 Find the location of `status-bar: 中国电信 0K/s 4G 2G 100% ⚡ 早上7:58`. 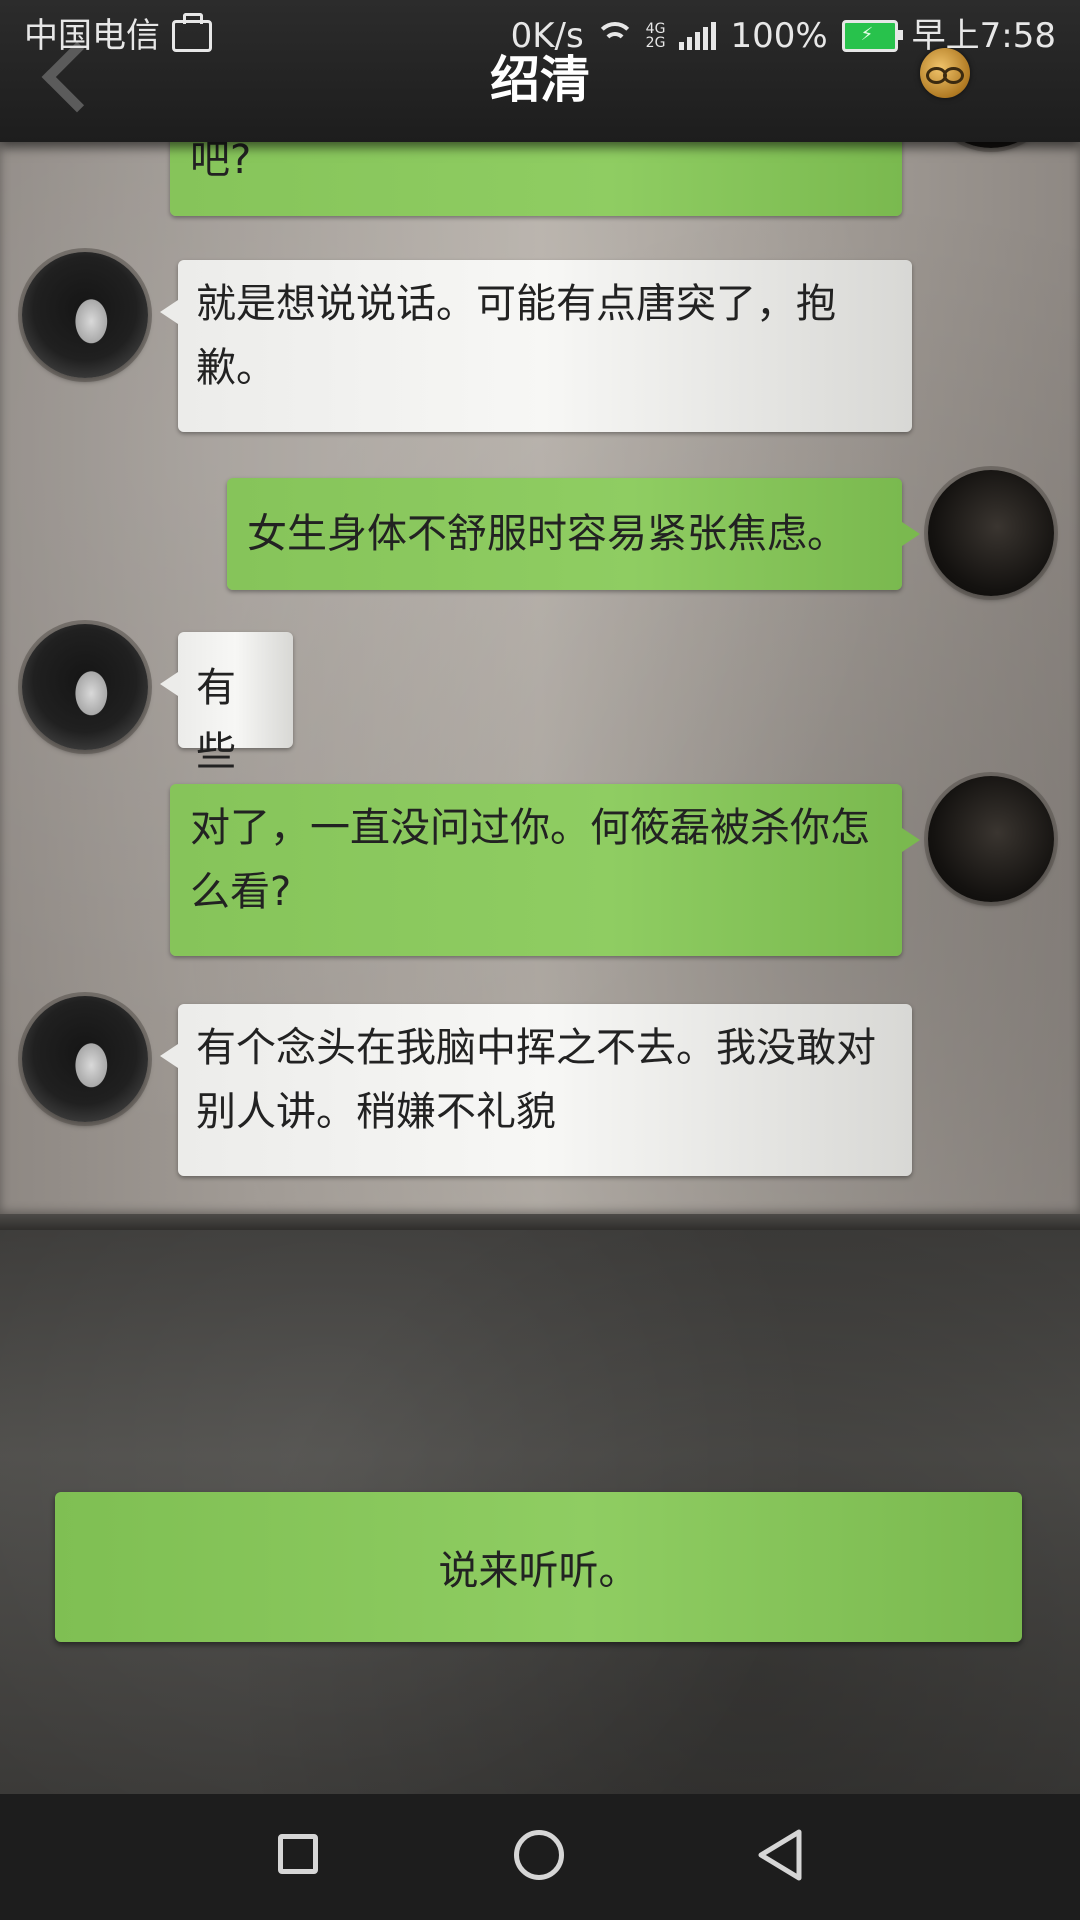

status-bar: 中国电信 0K/s 4G 2G 100% ⚡ 早上7:58 is located at coordinates (540, 36).